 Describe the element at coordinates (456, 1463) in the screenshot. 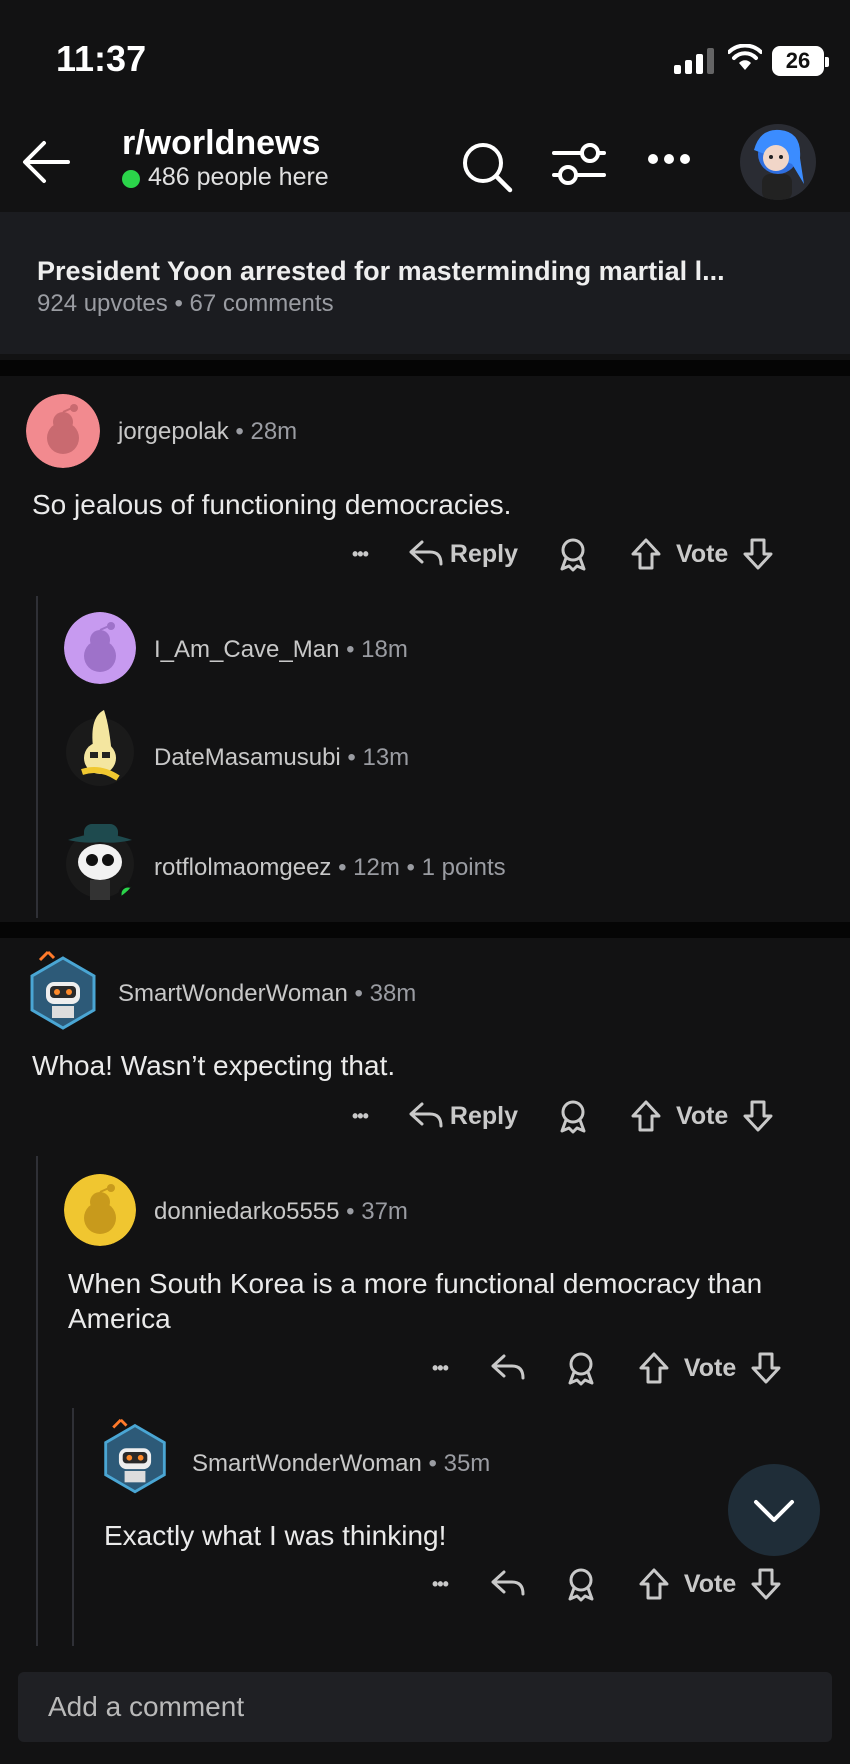

I see `comment-meta: • 35m` at that location.